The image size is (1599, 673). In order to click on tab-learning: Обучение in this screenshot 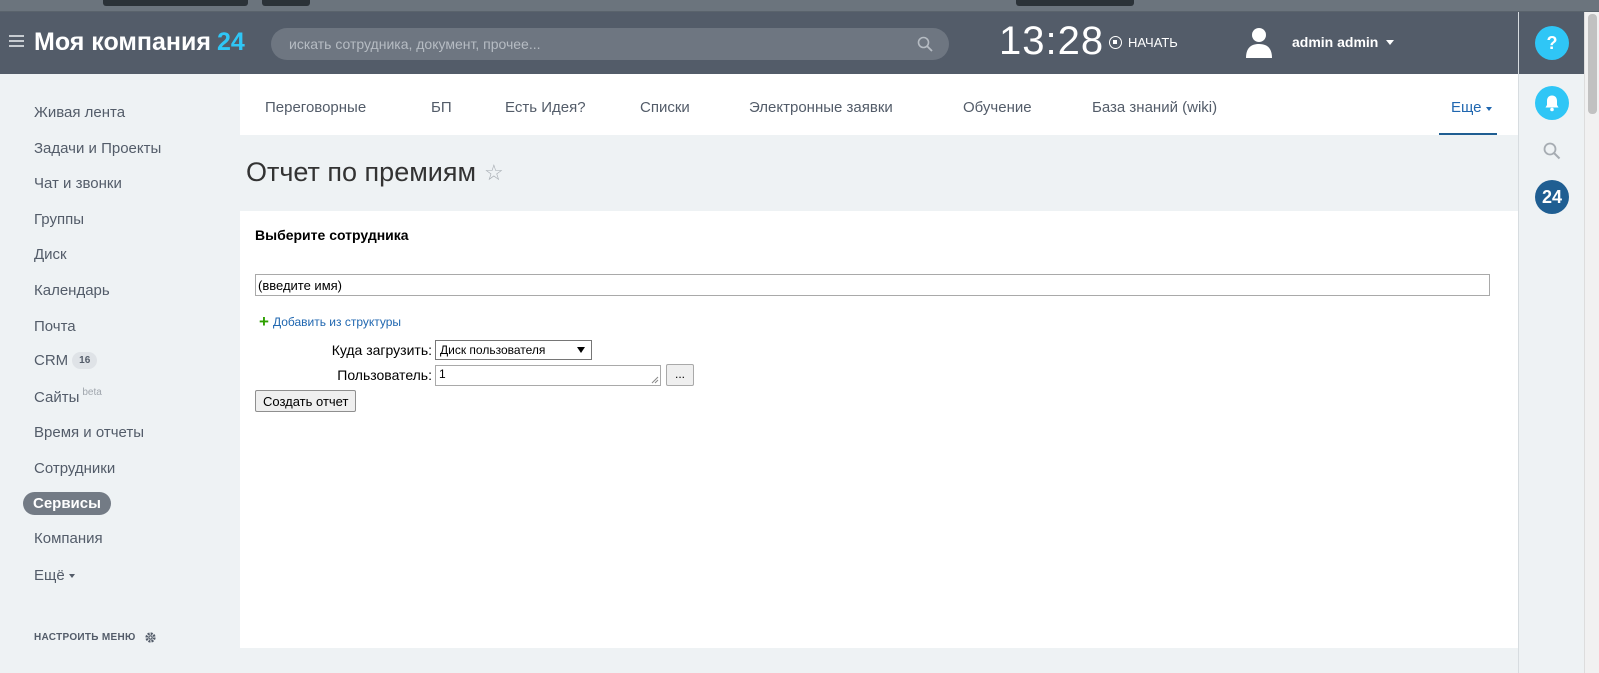, I will do `click(997, 107)`.